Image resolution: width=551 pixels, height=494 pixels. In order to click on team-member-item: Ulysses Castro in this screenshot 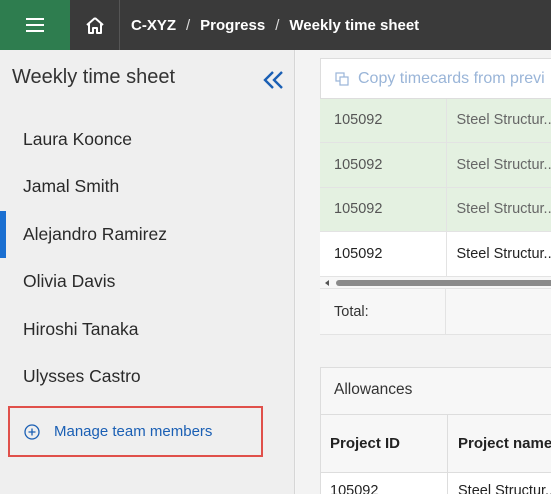, I will do `click(147, 376)`.